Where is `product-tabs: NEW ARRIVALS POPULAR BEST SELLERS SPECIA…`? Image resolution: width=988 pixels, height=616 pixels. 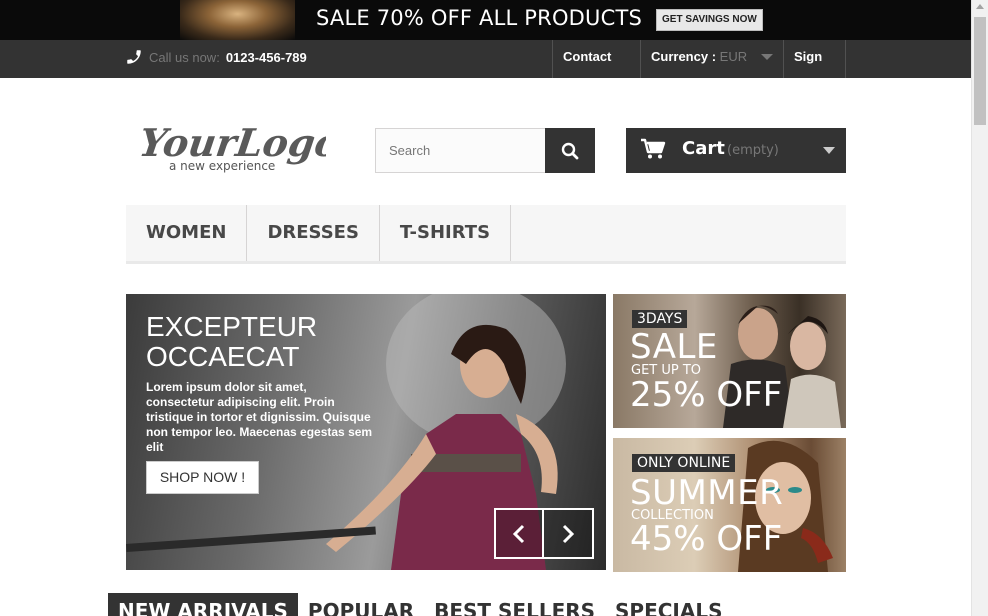
product-tabs: NEW ARRIVALS POPULAR BEST SELLERS SPECIA… is located at coordinates (420, 604).